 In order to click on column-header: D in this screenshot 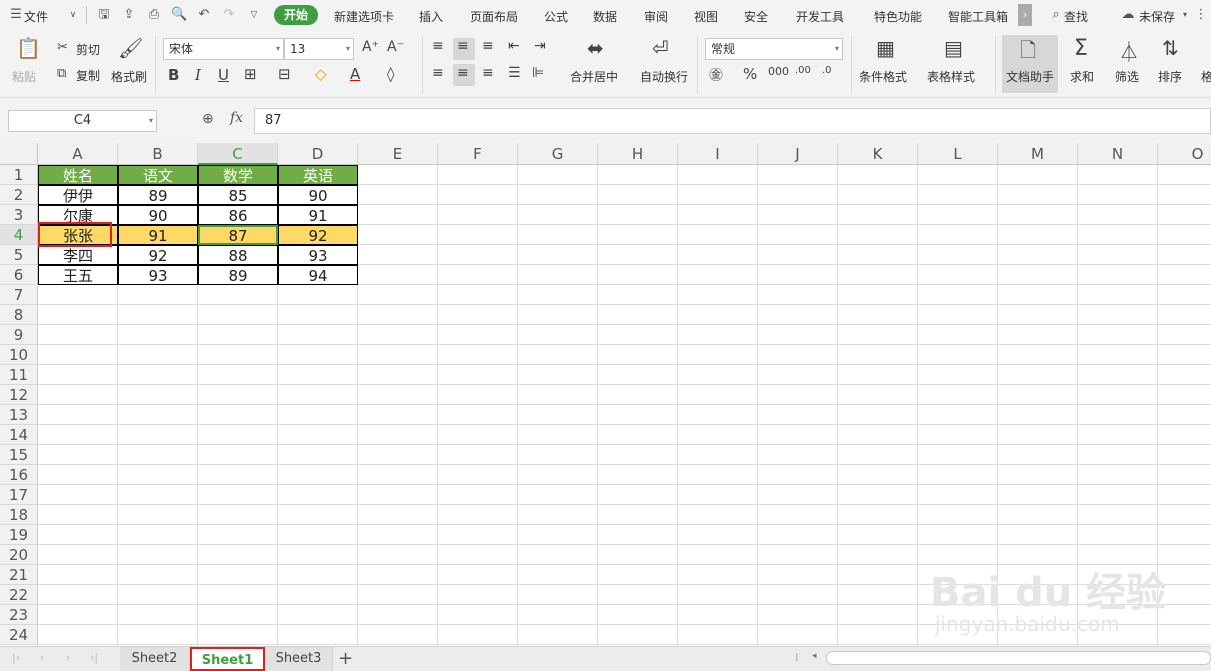, I will do `click(318, 154)`.